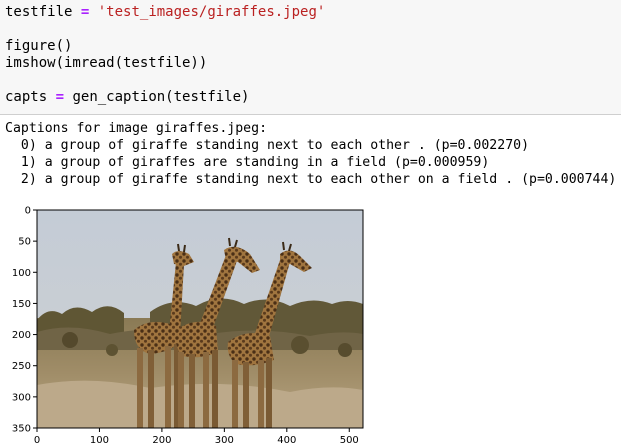  Describe the element at coordinates (21, 397) in the screenshot. I see `y-tick-label: 300` at that location.